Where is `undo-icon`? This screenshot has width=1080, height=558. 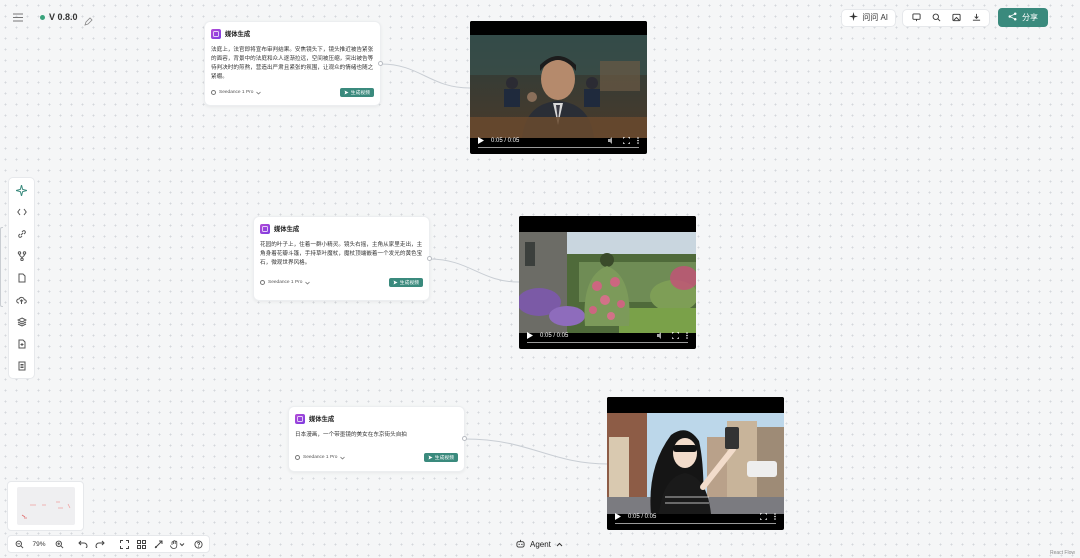
undo-icon is located at coordinates (83, 544).